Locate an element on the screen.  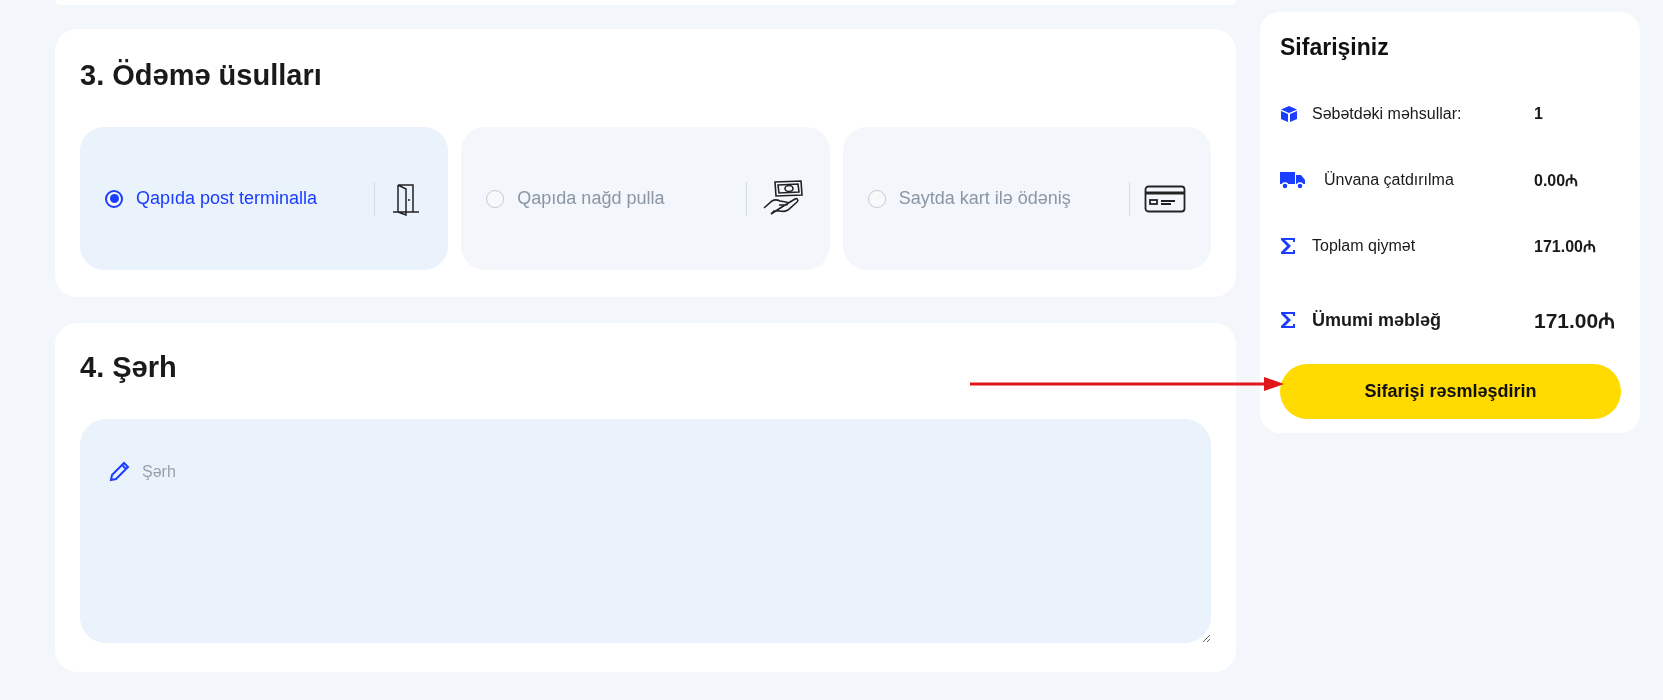
summary-label: Səbətdəki məhsullar: is located at coordinates (1387, 114).